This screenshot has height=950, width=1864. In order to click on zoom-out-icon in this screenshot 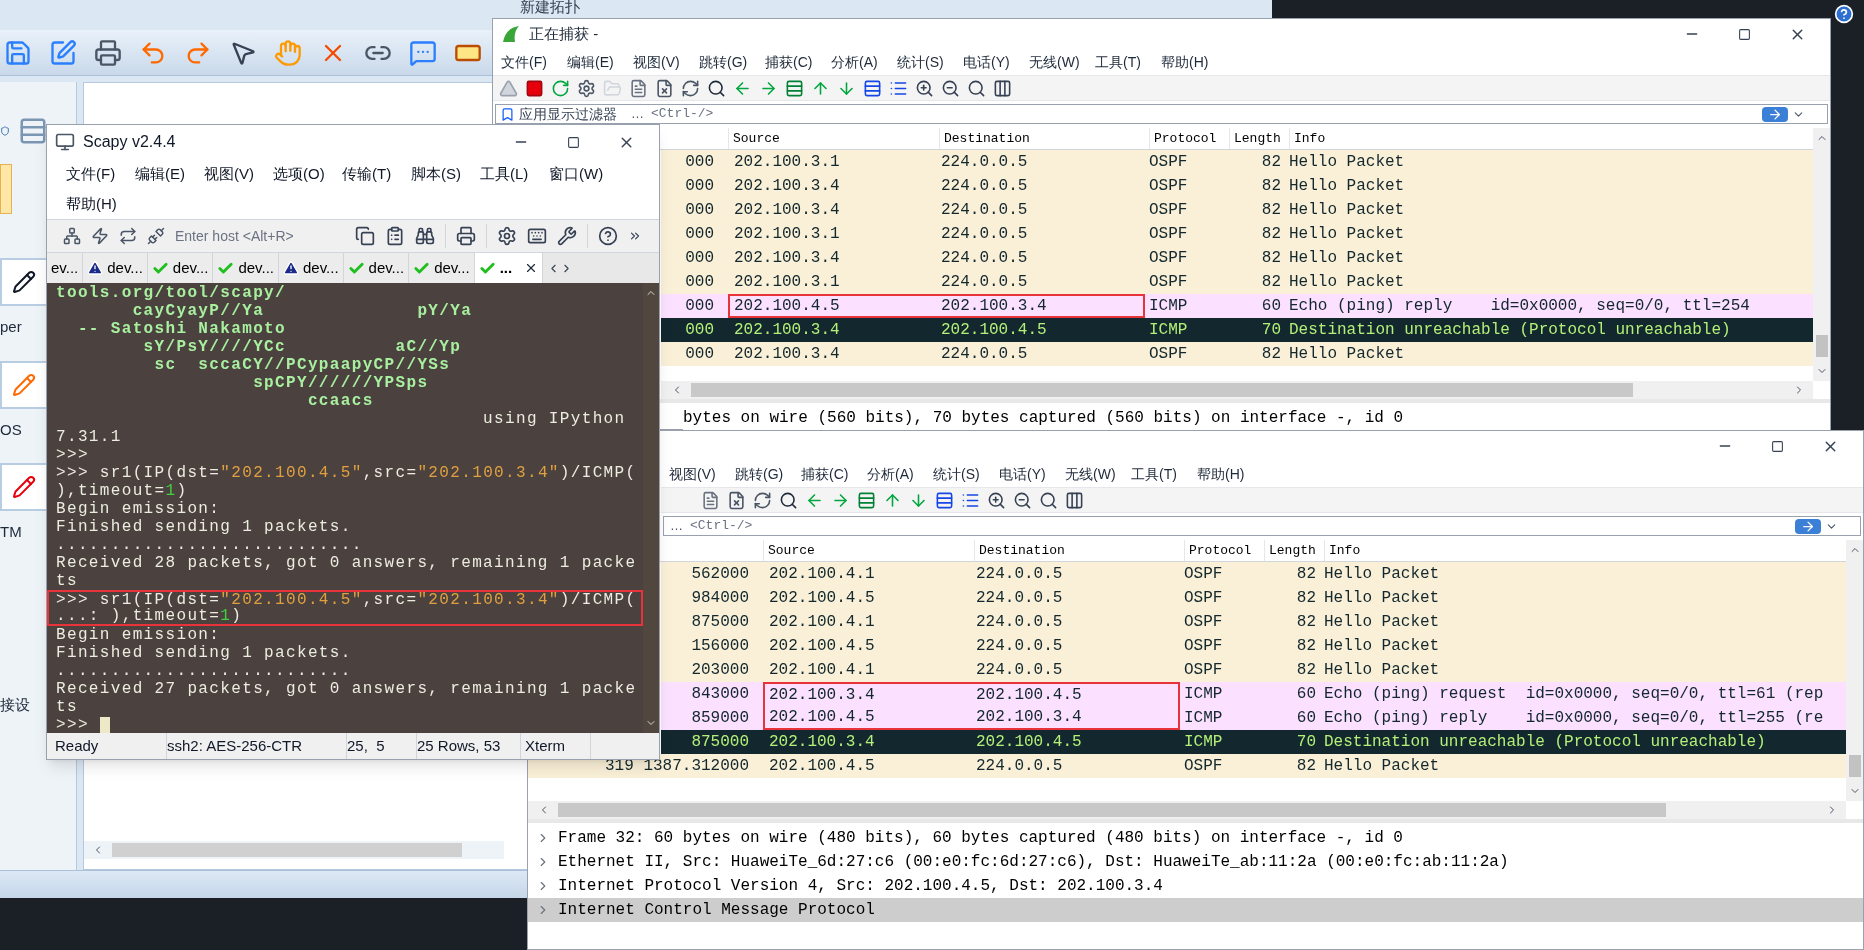, I will do `click(1022, 500)`.